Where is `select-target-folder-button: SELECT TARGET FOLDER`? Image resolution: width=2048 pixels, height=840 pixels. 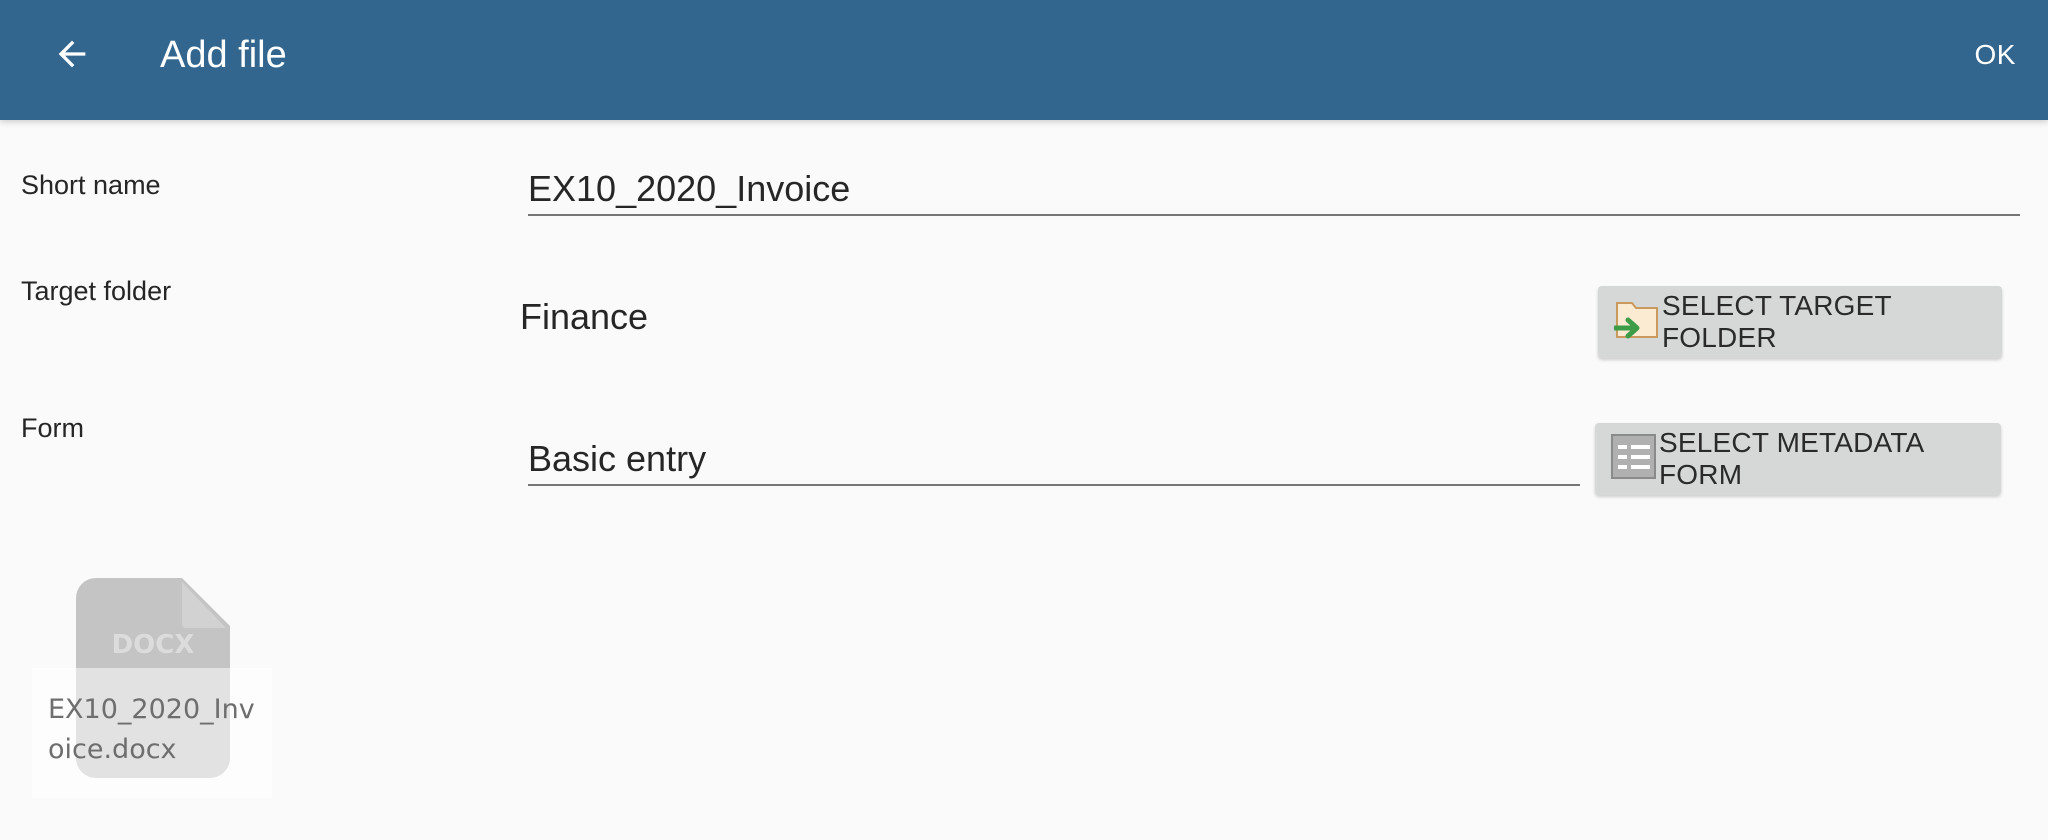
select-target-folder-button: SELECT TARGET FOLDER is located at coordinates (1800, 322).